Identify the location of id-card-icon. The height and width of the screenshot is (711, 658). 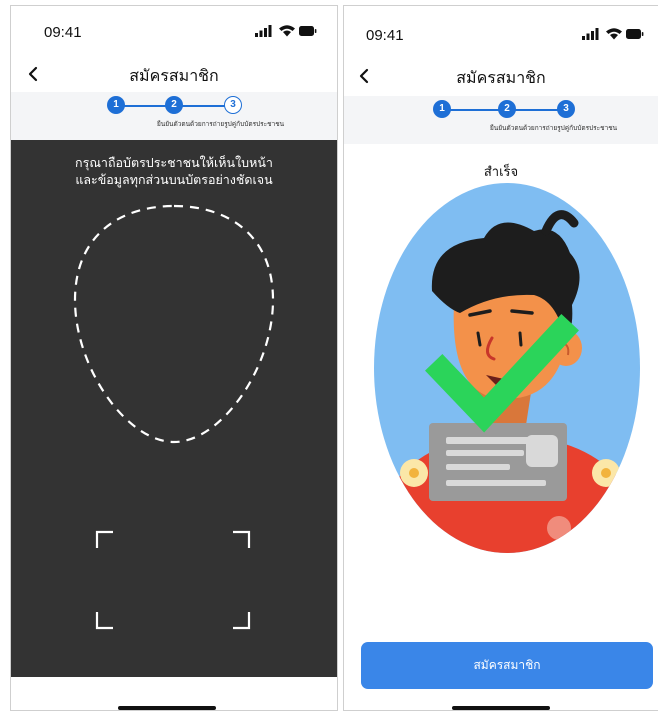
(498, 462).